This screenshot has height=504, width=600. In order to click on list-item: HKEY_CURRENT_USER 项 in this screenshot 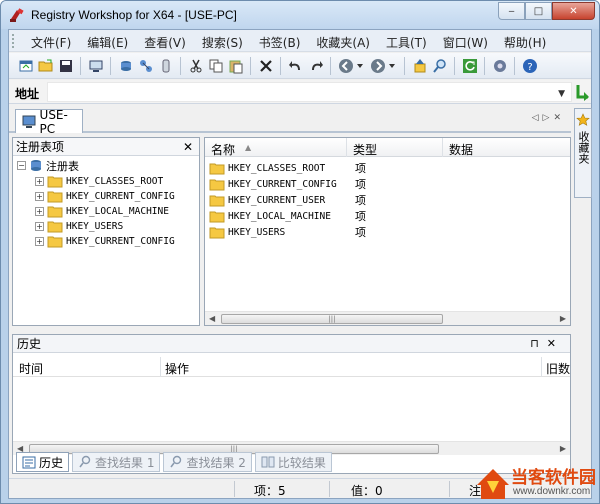, I will do `click(287, 200)`.